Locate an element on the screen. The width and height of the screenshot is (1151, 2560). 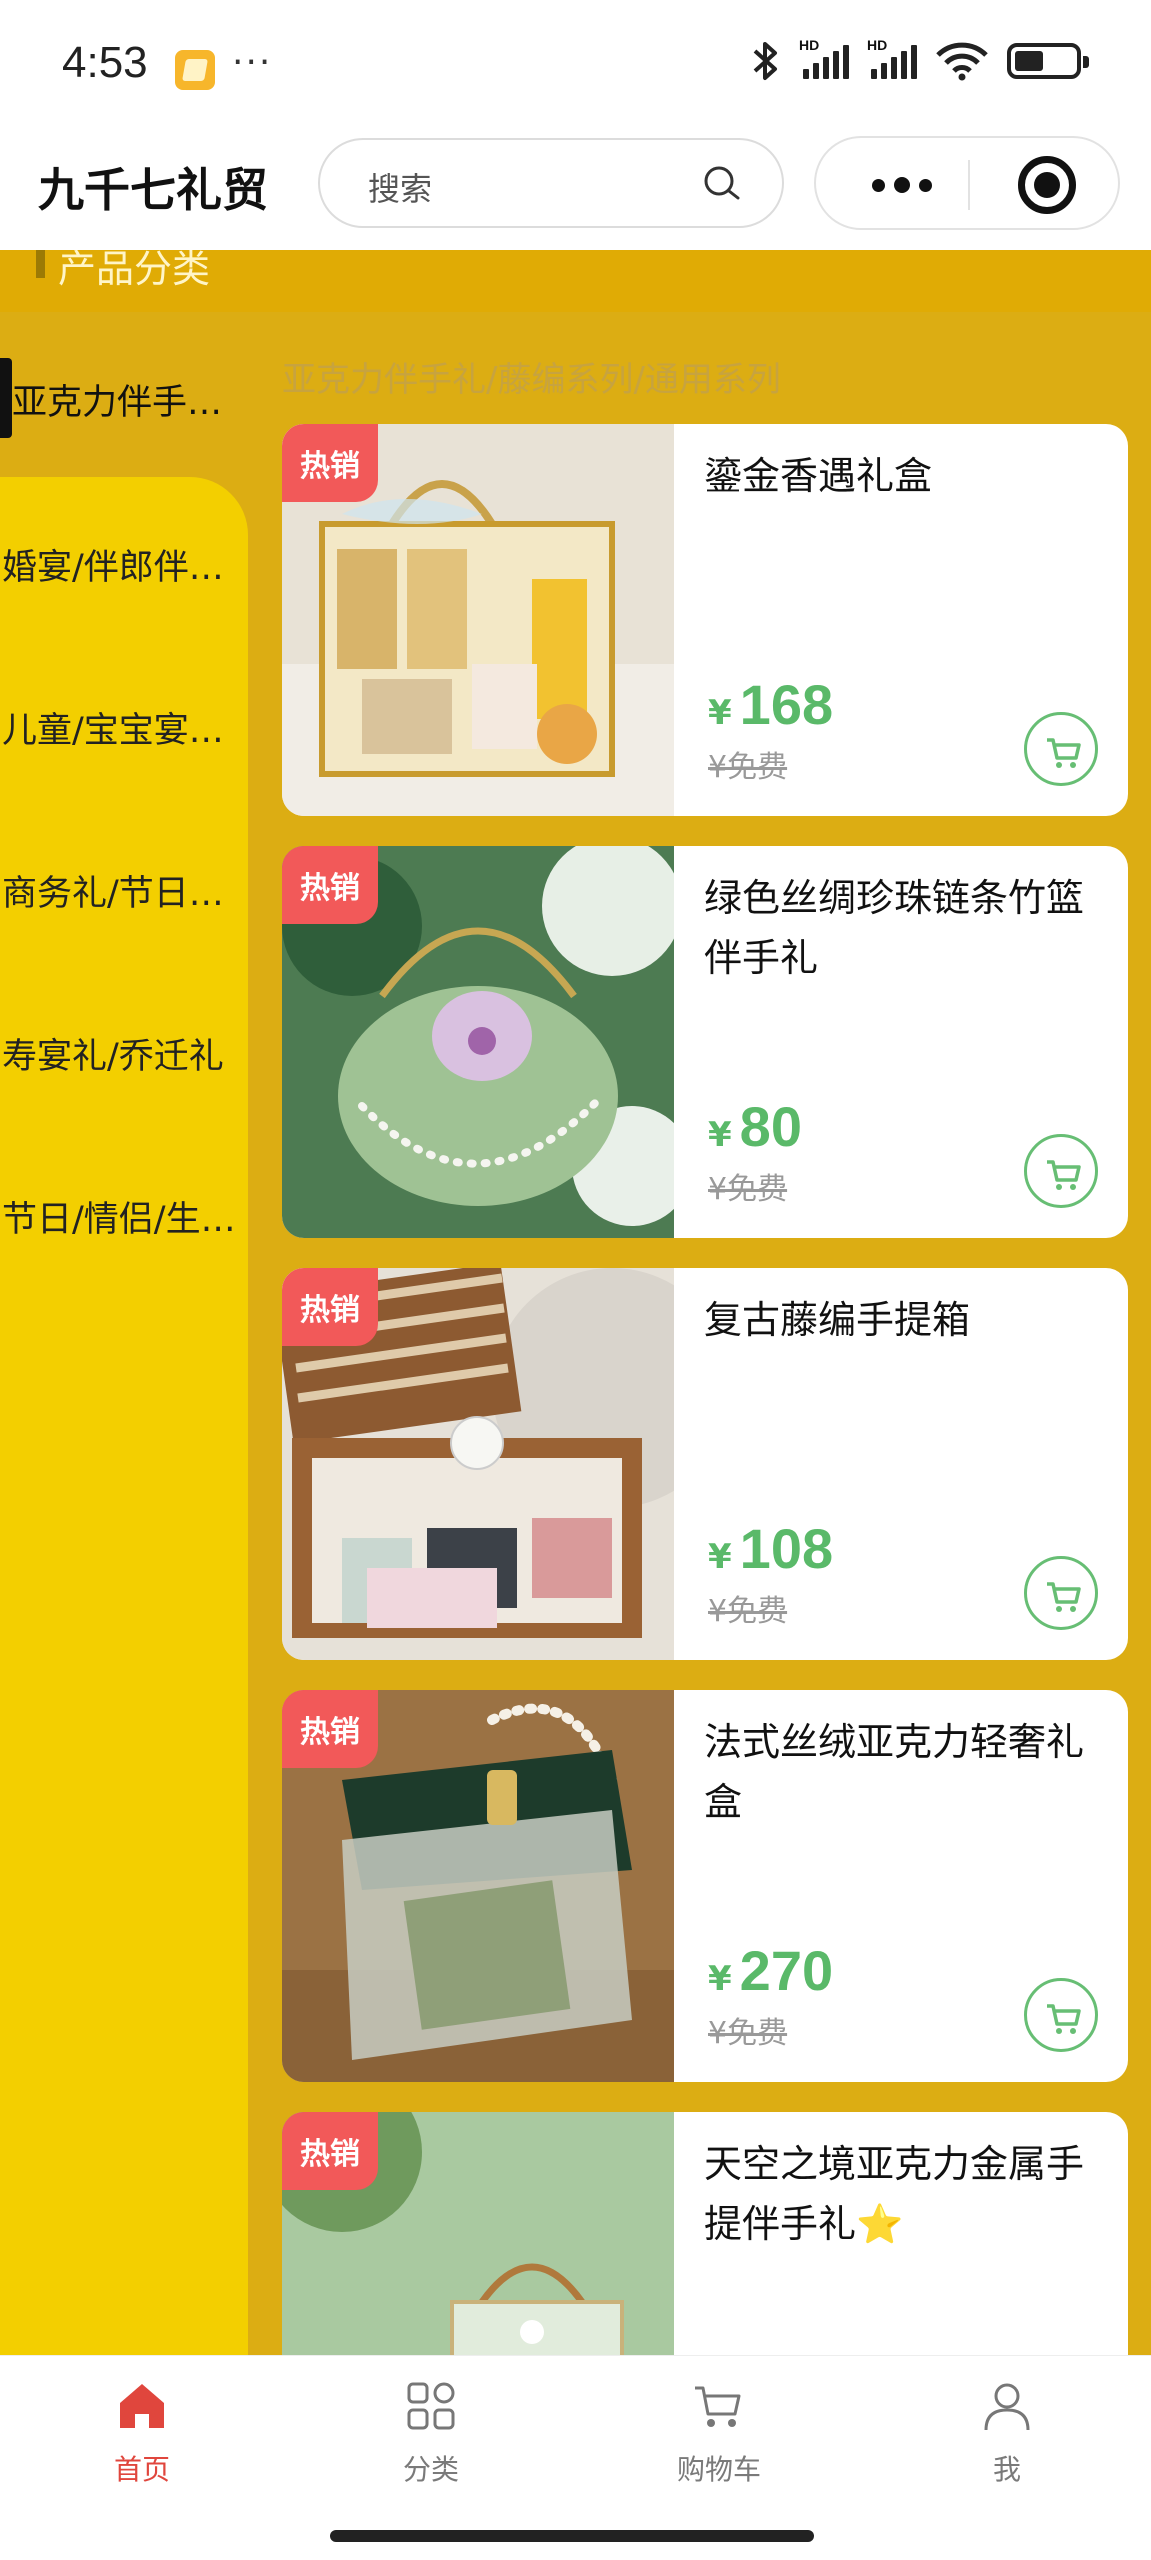
home-icon is located at coordinates (142, 2406).